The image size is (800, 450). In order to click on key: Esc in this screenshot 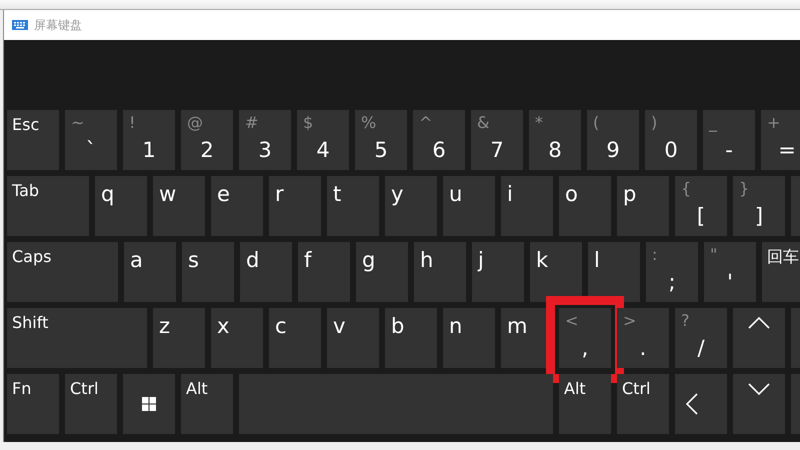, I will do `click(33, 140)`.